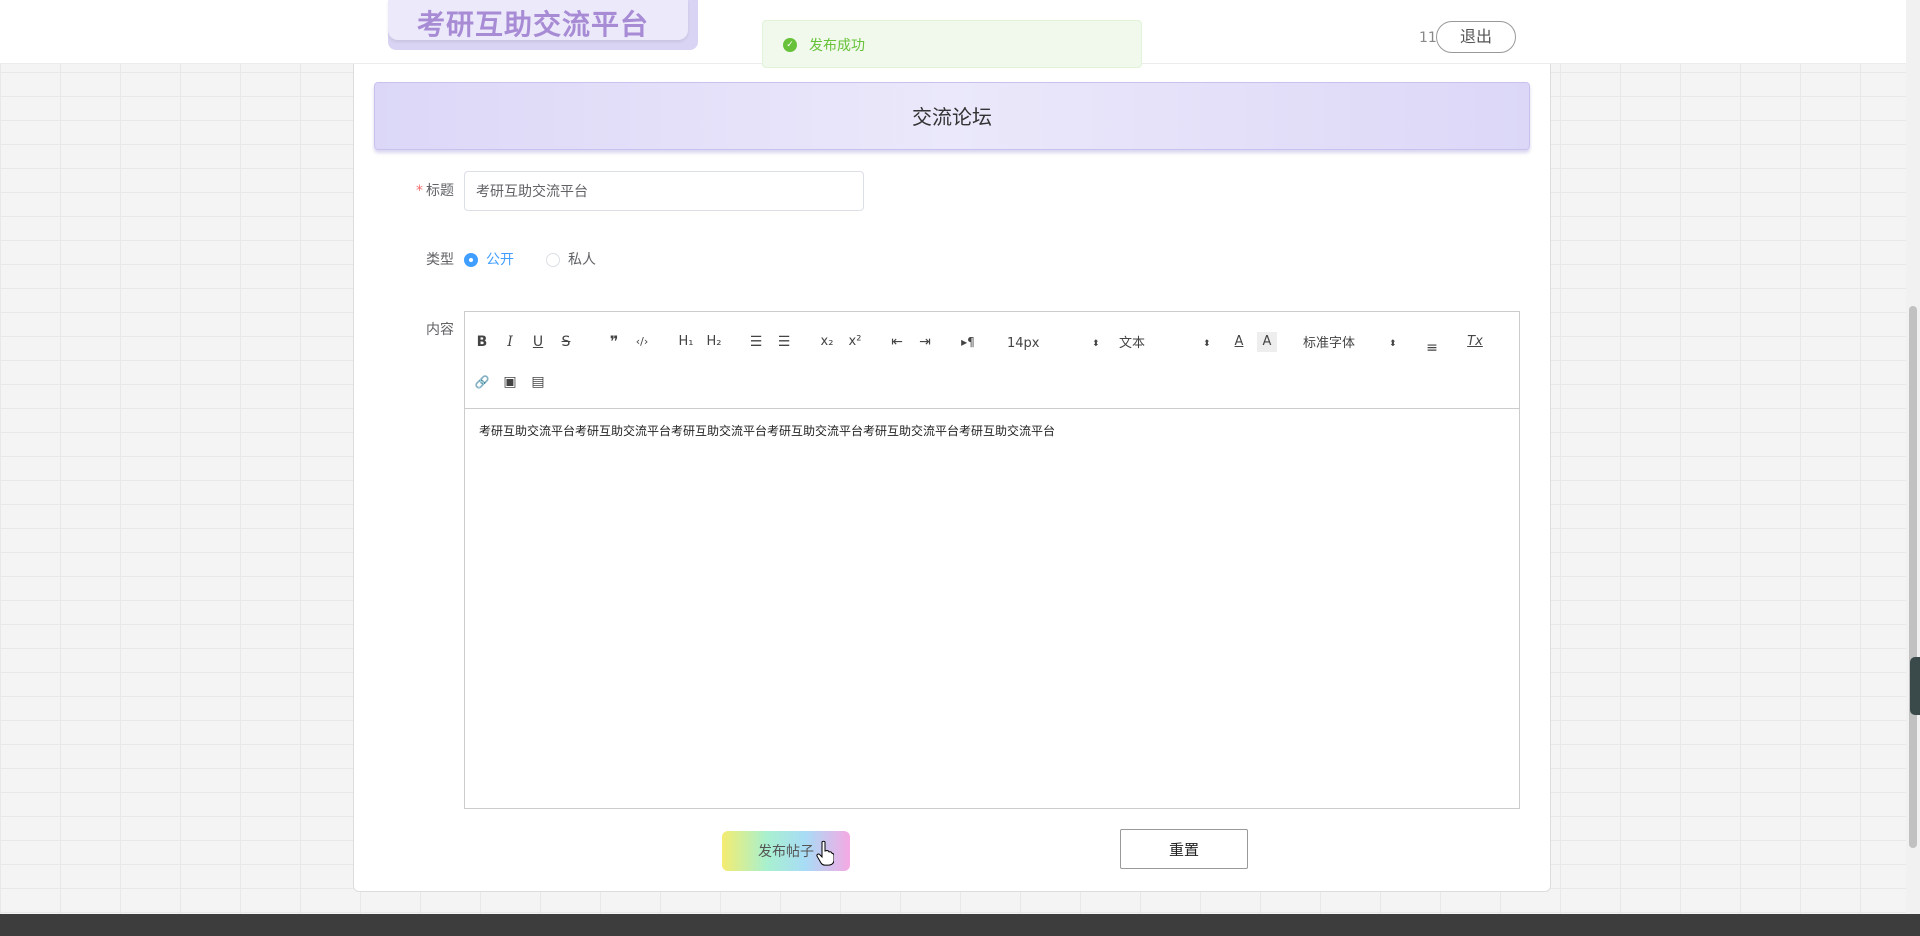  Describe the element at coordinates (1057, 344) in the screenshot. I see `font-size-select: 14px ⬍` at that location.